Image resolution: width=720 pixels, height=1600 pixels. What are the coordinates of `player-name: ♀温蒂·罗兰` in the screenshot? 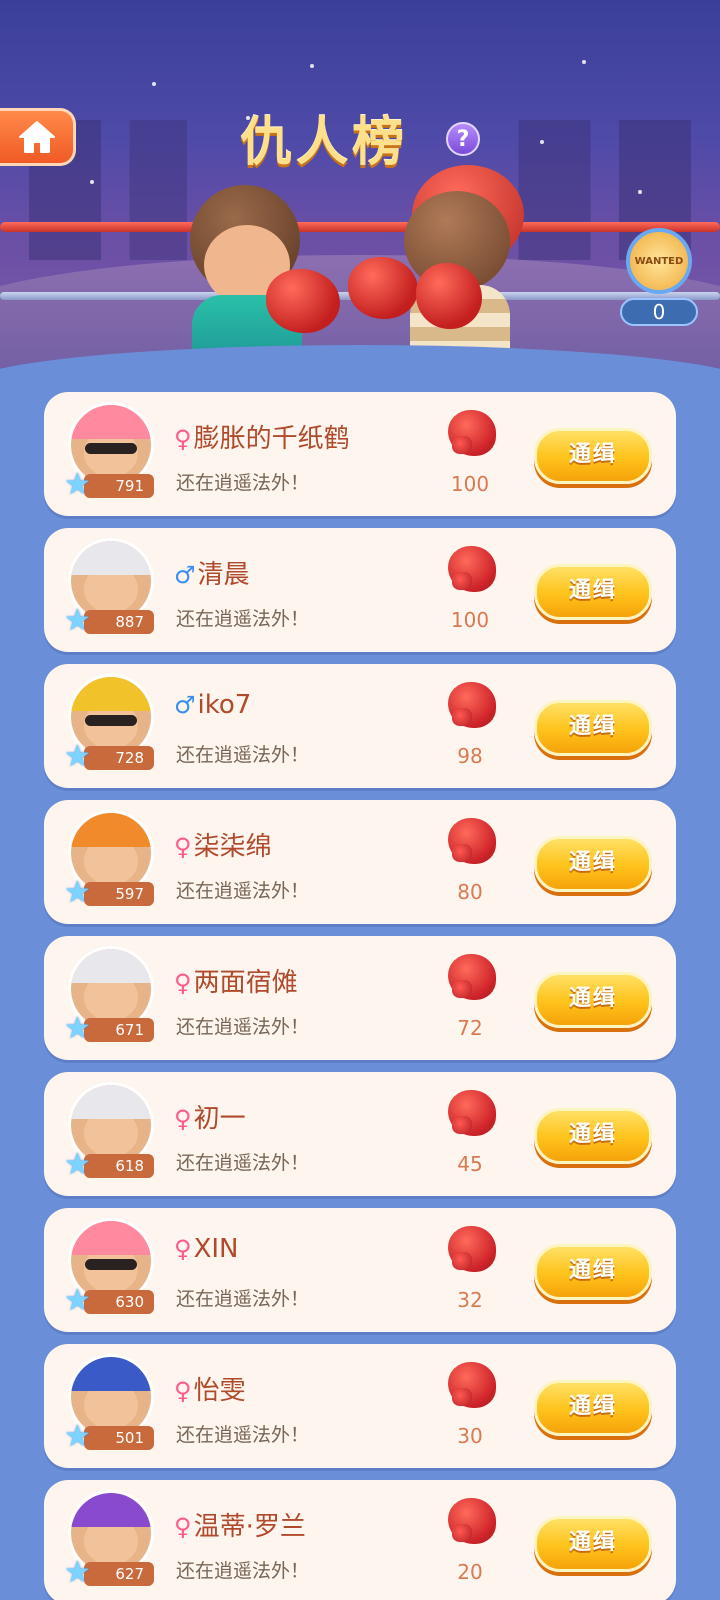 It's located at (240, 1524).